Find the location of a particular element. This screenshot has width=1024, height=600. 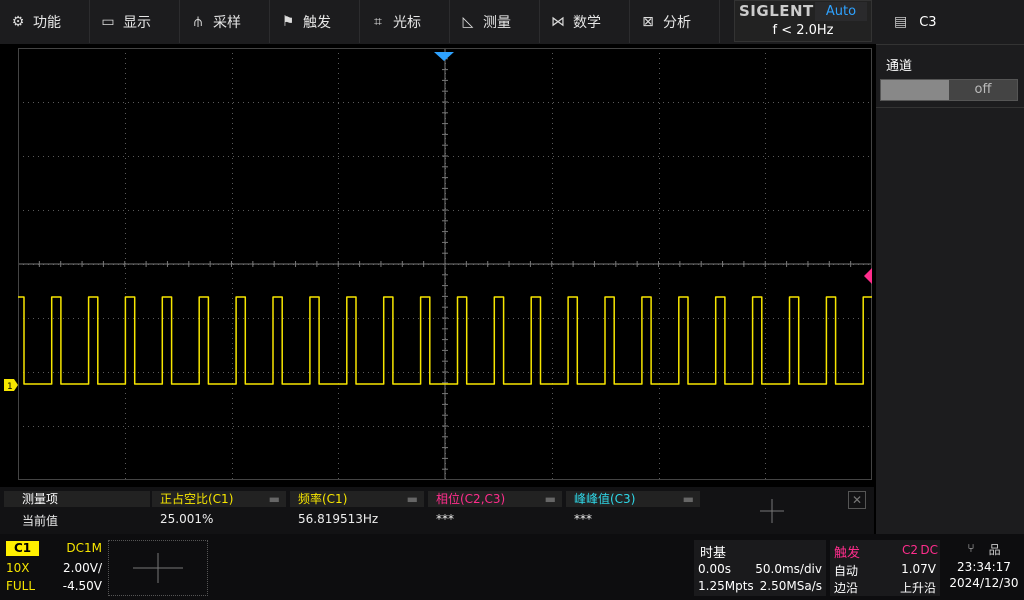

timebase-scale: 50.0ms/div is located at coordinates (788, 569).